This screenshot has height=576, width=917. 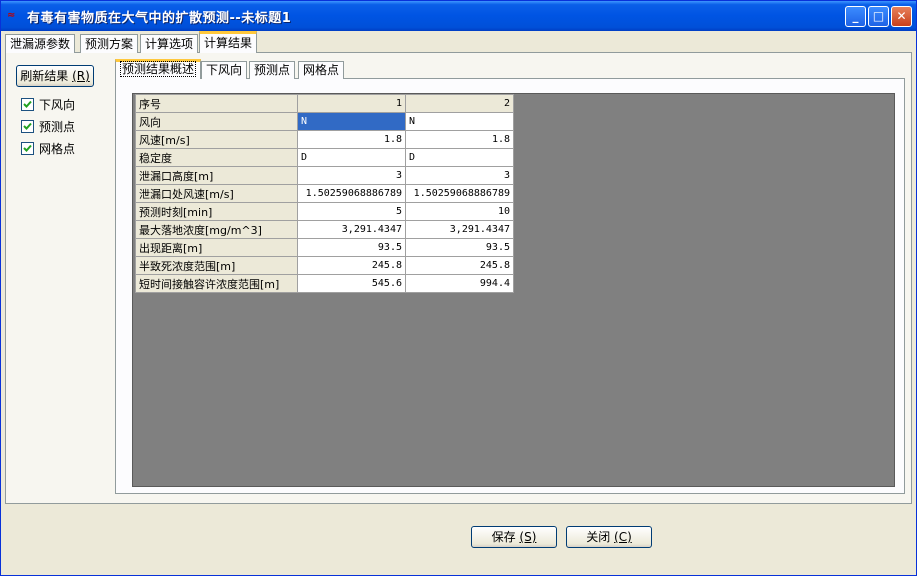 I want to click on close-button: 关闭 (C), so click(x=609, y=537).